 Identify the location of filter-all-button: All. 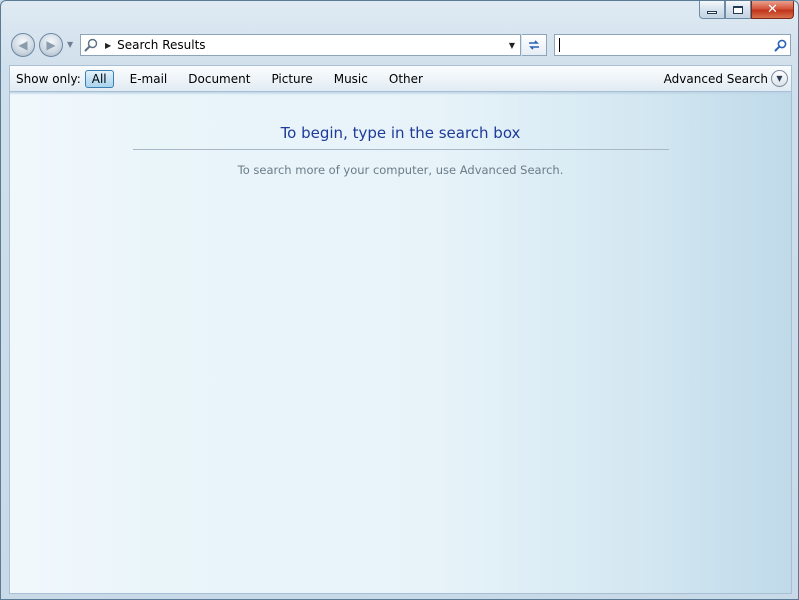
(99, 78).